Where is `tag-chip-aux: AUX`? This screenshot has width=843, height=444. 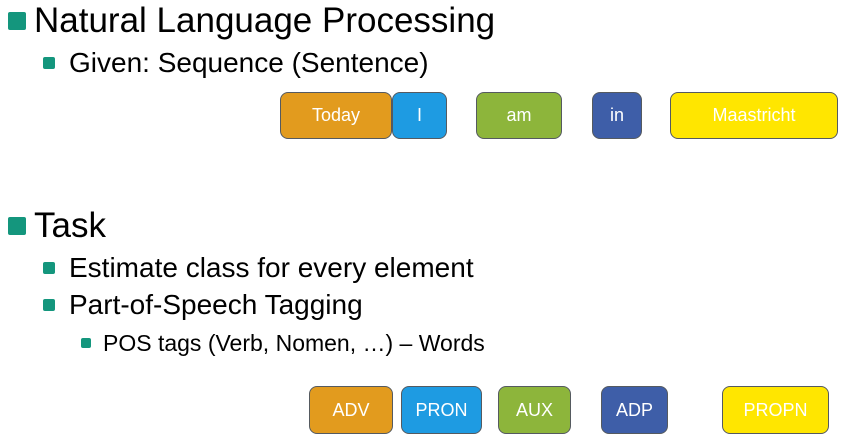
tag-chip-aux: AUX is located at coordinates (534, 410).